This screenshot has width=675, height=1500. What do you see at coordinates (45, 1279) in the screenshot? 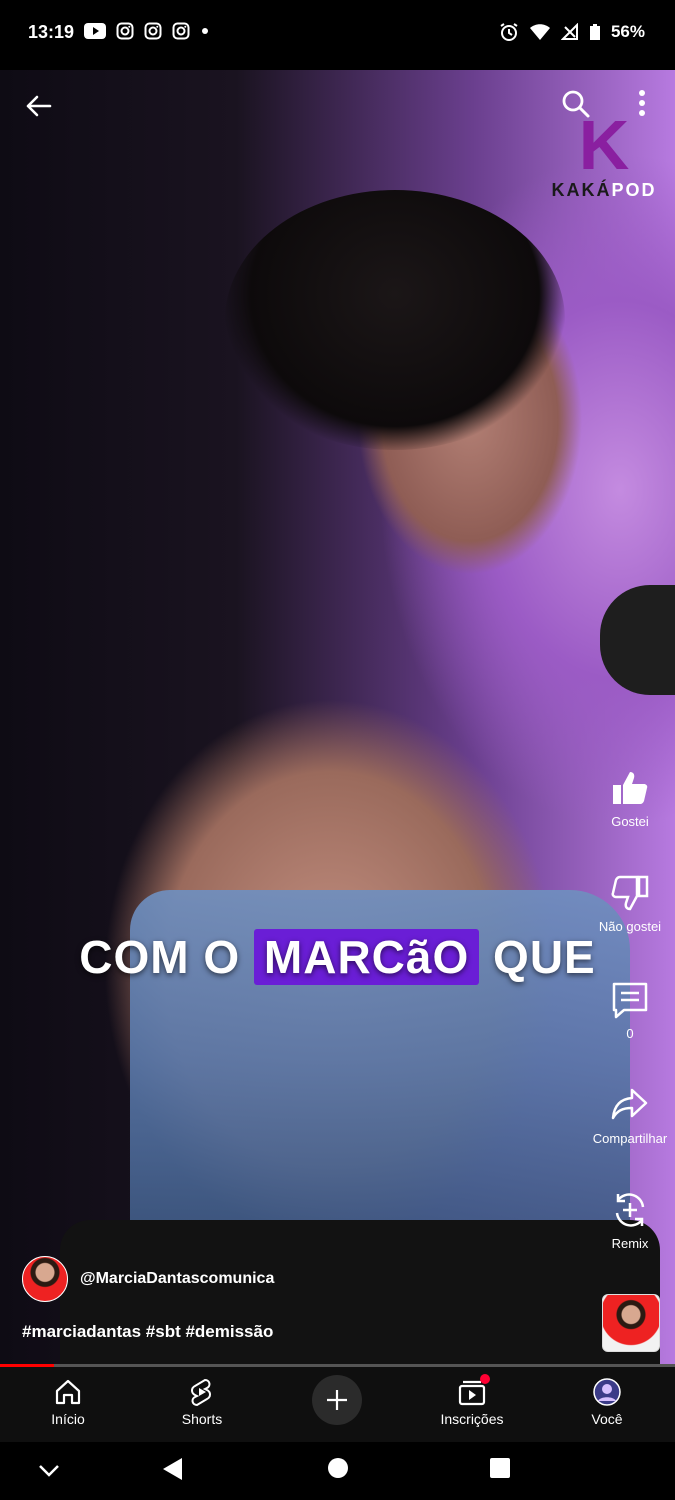
I see `channel-avatar` at bounding box center [45, 1279].